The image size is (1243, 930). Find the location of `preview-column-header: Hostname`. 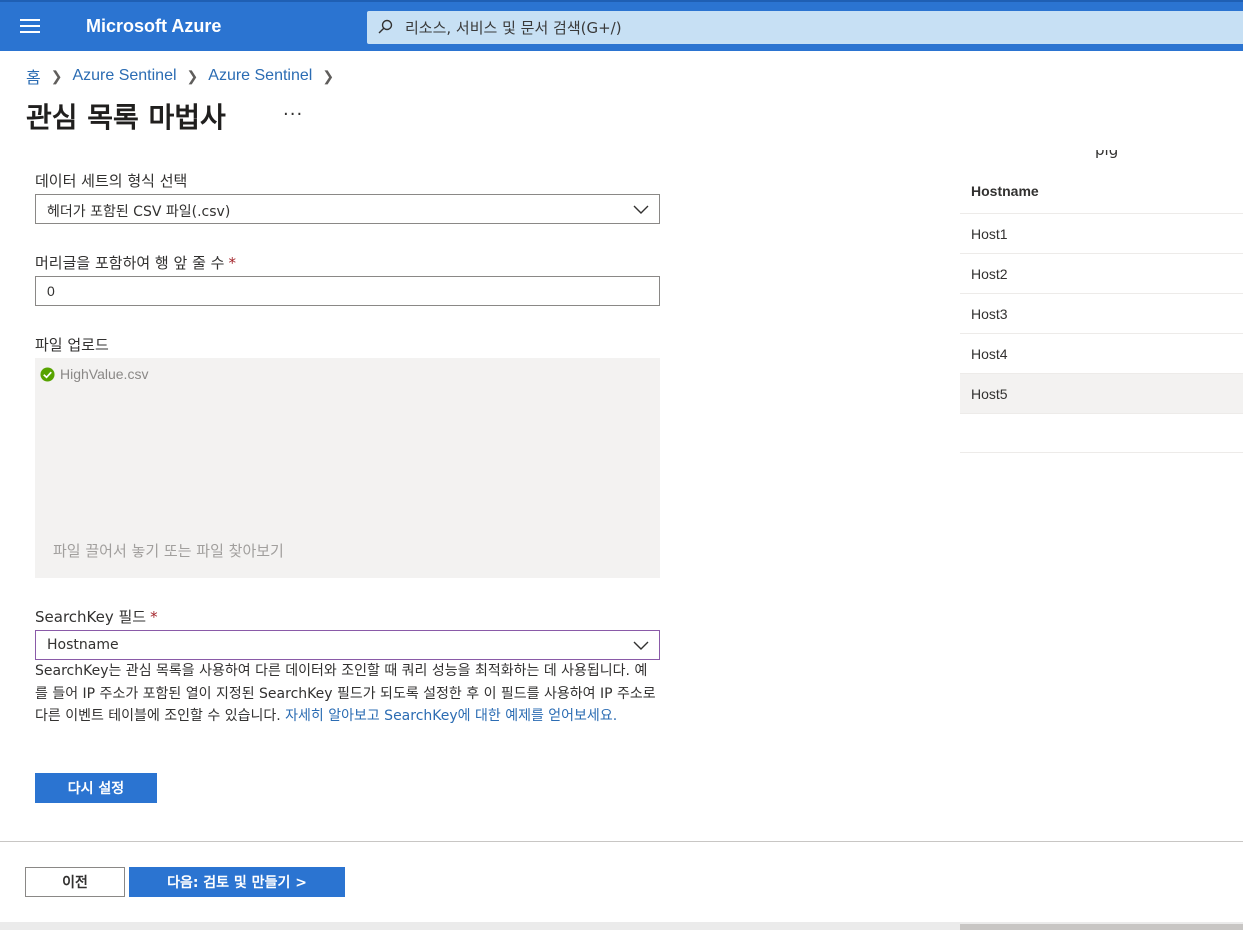

preview-column-header: Hostname is located at coordinates (1101, 193).